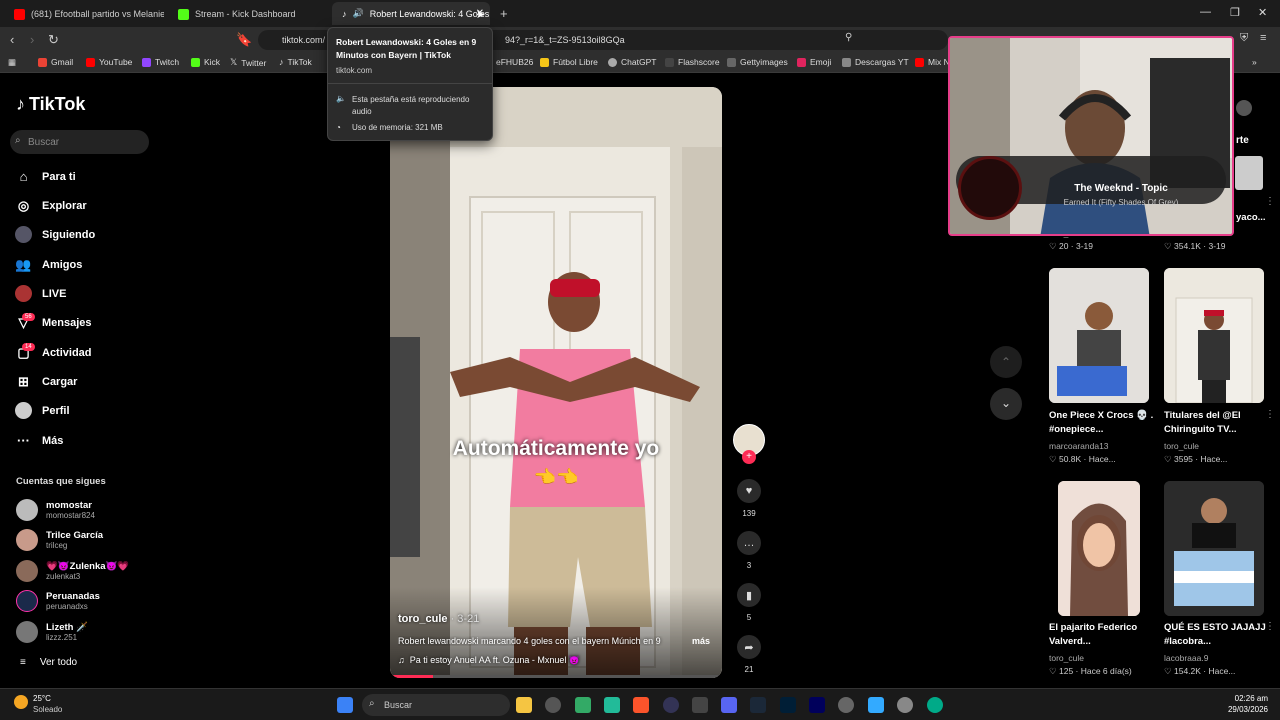 The height and width of the screenshot is (720, 1280). What do you see at coordinates (42, 410) in the screenshot?
I see `nav-perfil: Perfil` at bounding box center [42, 410].